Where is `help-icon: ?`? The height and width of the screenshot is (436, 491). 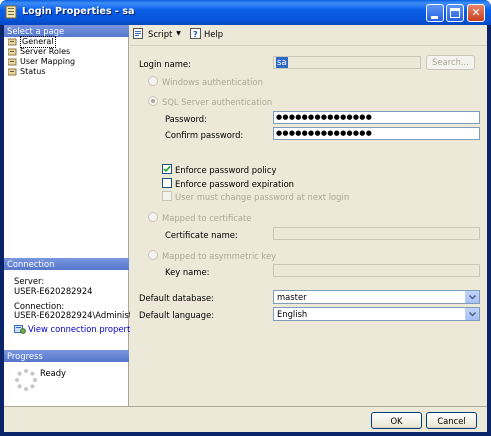
help-icon: ? is located at coordinates (195, 33).